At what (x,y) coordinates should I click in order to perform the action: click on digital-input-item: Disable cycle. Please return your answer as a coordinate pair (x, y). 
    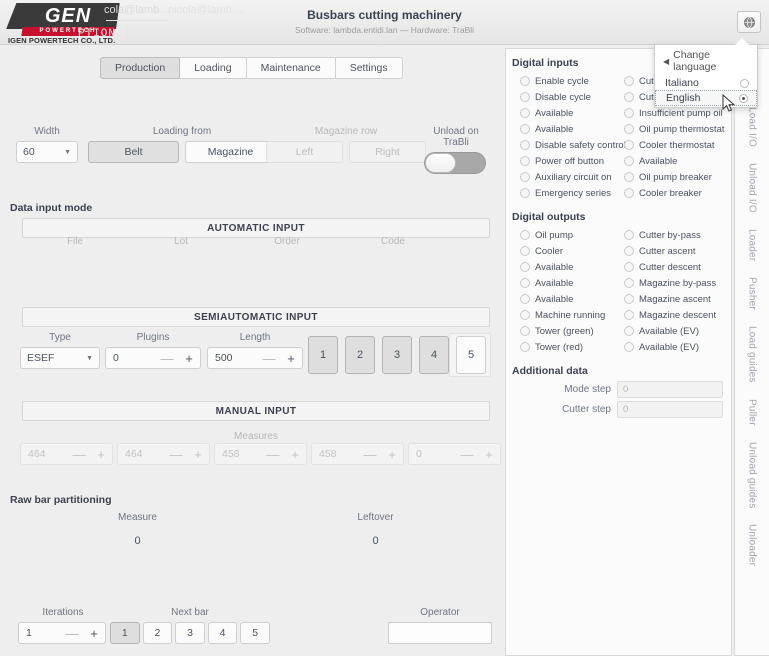
    Looking at the image, I should click on (572, 97).